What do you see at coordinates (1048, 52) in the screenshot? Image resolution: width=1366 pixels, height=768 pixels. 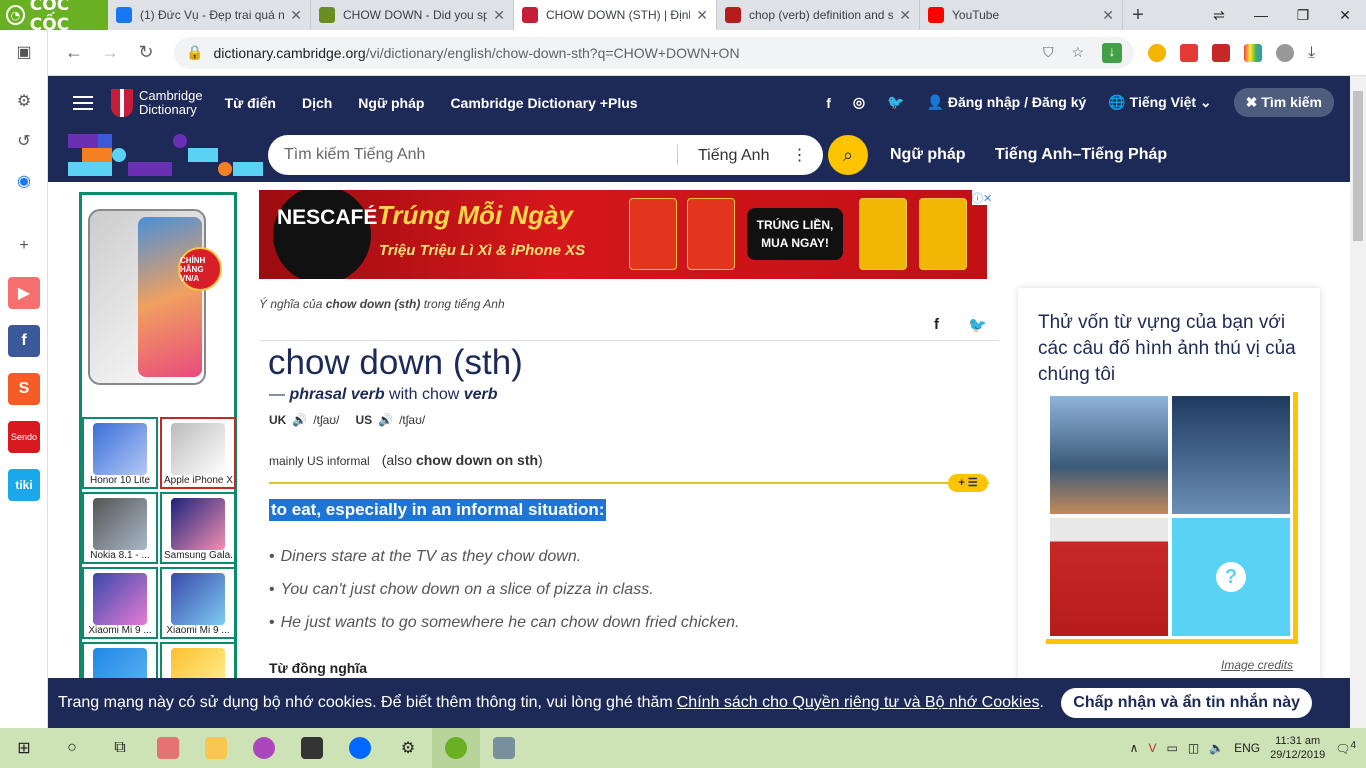 I see `shield-icon: ⛉` at bounding box center [1048, 52].